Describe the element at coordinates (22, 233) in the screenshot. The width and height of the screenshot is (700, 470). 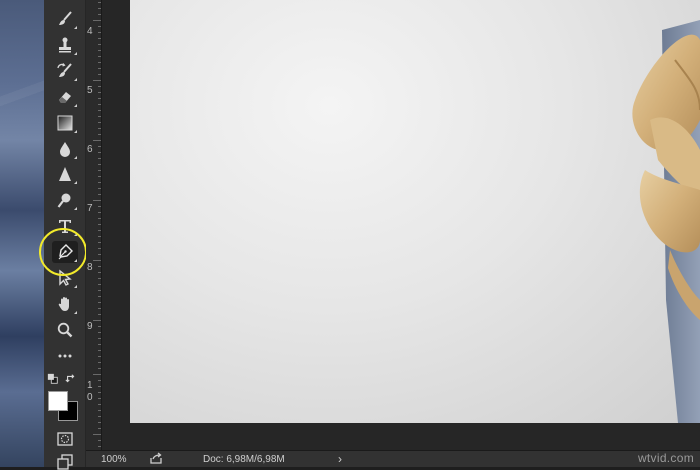
I see `desktop-wallpaper` at that location.